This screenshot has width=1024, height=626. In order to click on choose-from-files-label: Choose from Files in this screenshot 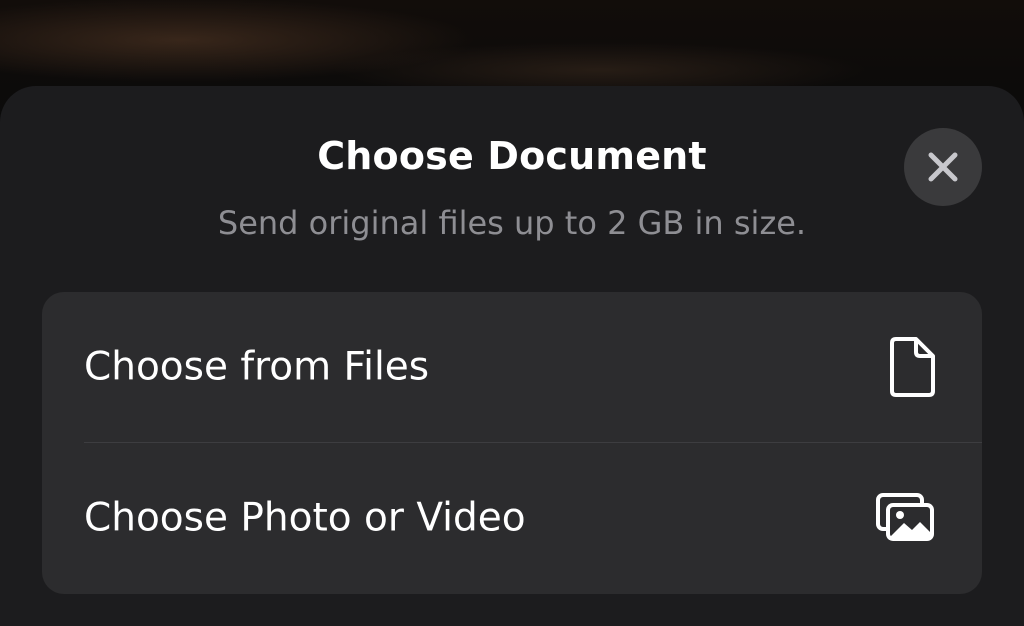, I will do `click(257, 367)`.